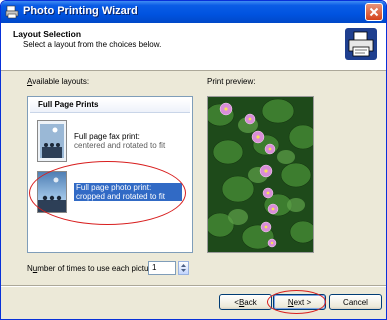 This screenshot has width=387, height=320. I want to click on spin-up-icon, so click(183, 265).